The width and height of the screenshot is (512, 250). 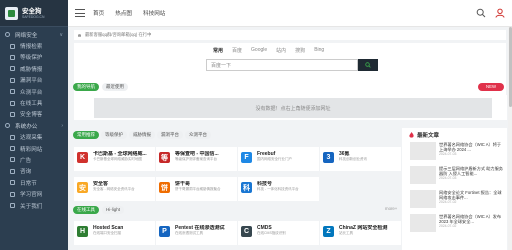 I want to click on scrollbar, so click(x=510, y=138).